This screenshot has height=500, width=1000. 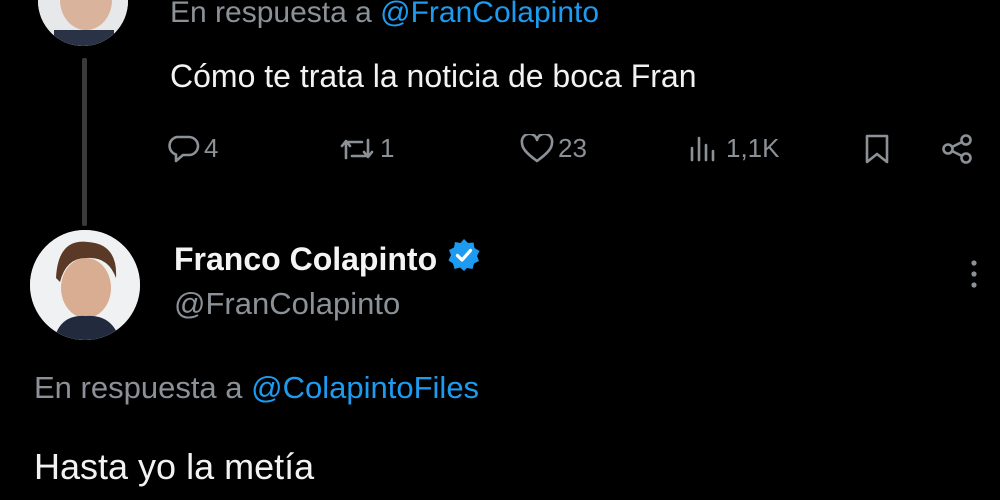 I want to click on reply-tweet-avatar, so click(x=85, y=285).